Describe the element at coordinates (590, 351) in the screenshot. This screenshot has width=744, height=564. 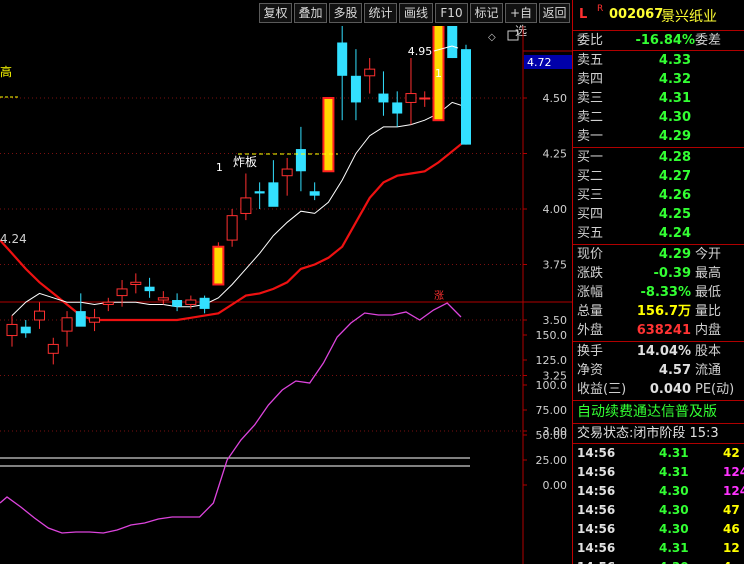
I see `stat-label: 换手` at that location.